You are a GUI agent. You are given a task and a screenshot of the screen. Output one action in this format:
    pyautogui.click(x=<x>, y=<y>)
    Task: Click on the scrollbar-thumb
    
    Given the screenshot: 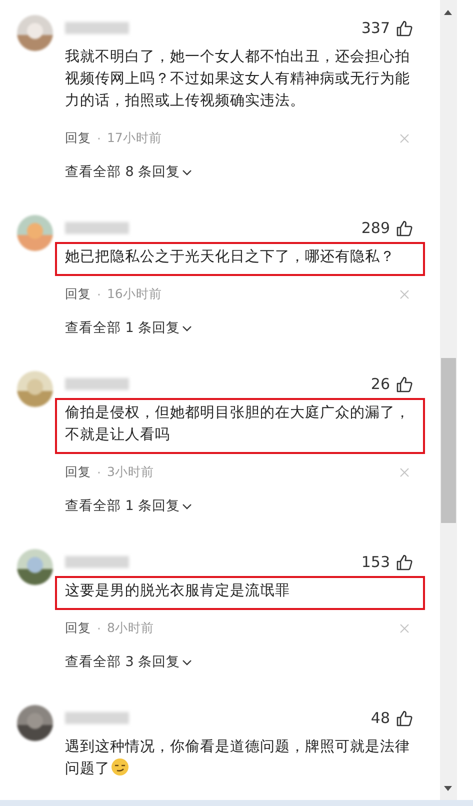 What is the action you would take?
    pyautogui.click(x=448, y=440)
    